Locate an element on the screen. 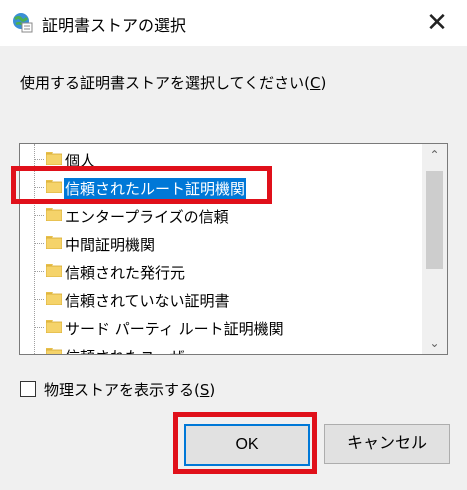 This screenshot has width=467, height=490. tree-item-untrusted: 信頼されていない証明書 is located at coordinates (221, 300).